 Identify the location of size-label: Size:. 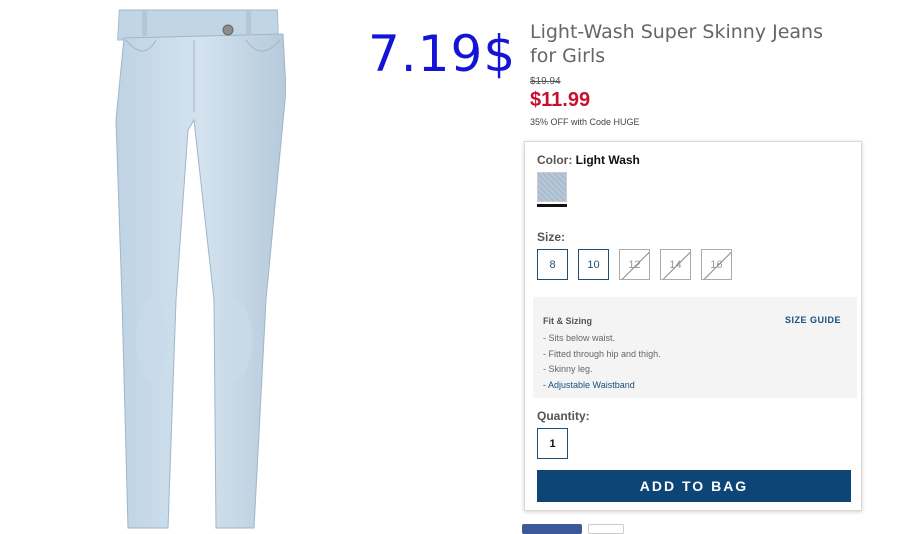
(551, 237).